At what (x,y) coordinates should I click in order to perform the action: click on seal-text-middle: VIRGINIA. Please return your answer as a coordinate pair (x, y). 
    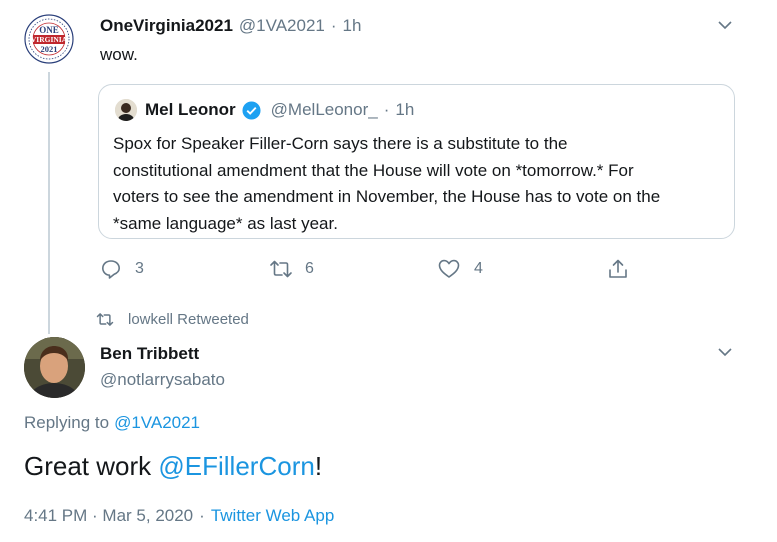
    Looking at the image, I should click on (49, 39).